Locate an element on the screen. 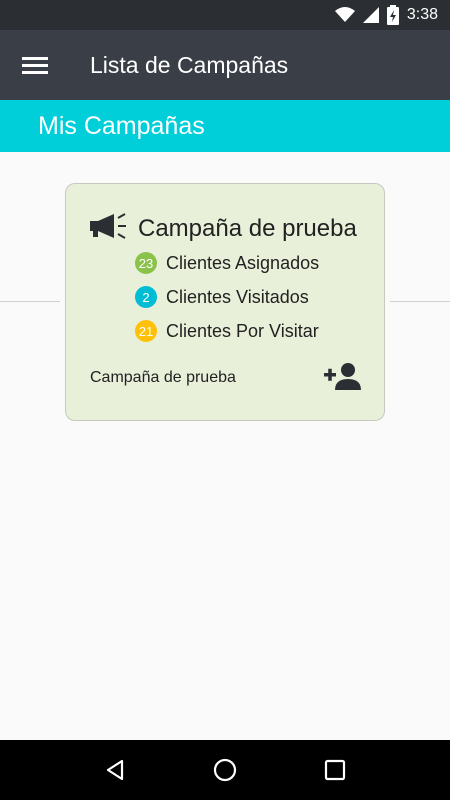  status-bar: 3:38 is located at coordinates (225, 15).